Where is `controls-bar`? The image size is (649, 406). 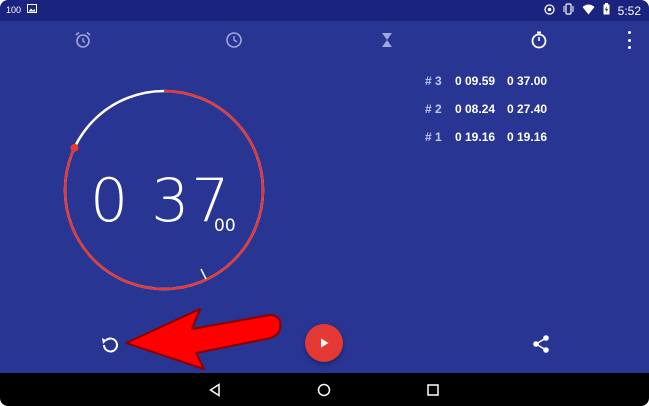 controls-bar is located at coordinates (324, 346).